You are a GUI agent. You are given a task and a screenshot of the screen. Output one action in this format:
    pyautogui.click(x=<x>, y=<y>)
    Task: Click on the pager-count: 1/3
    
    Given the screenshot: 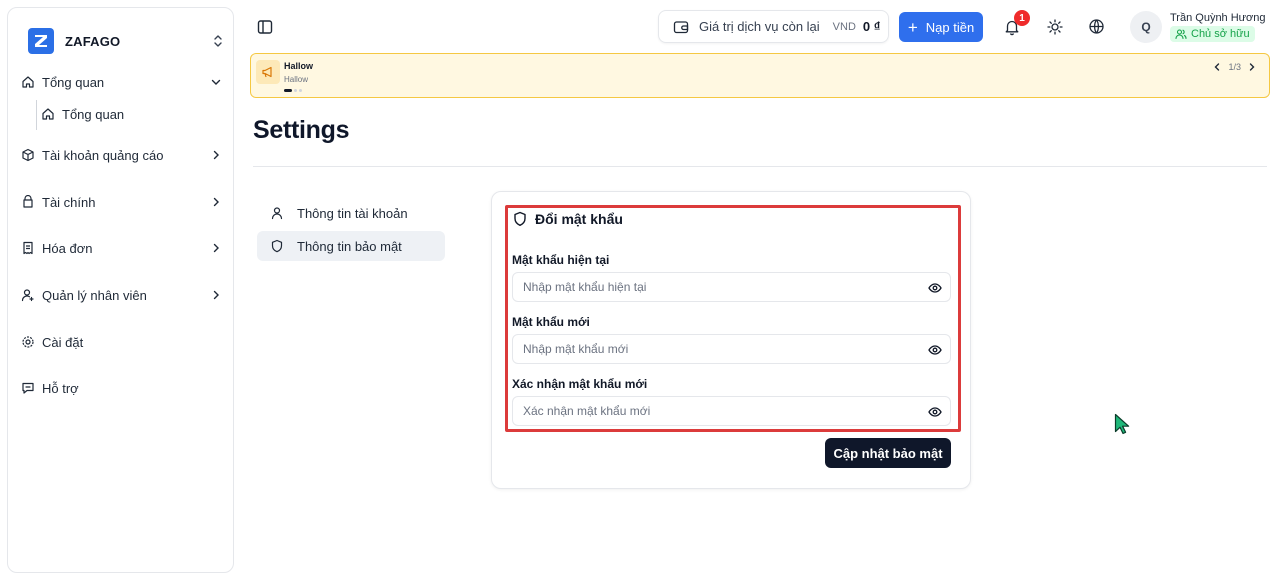 What is the action you would take?
    pyautogui.click(x=1234, y=67)
    